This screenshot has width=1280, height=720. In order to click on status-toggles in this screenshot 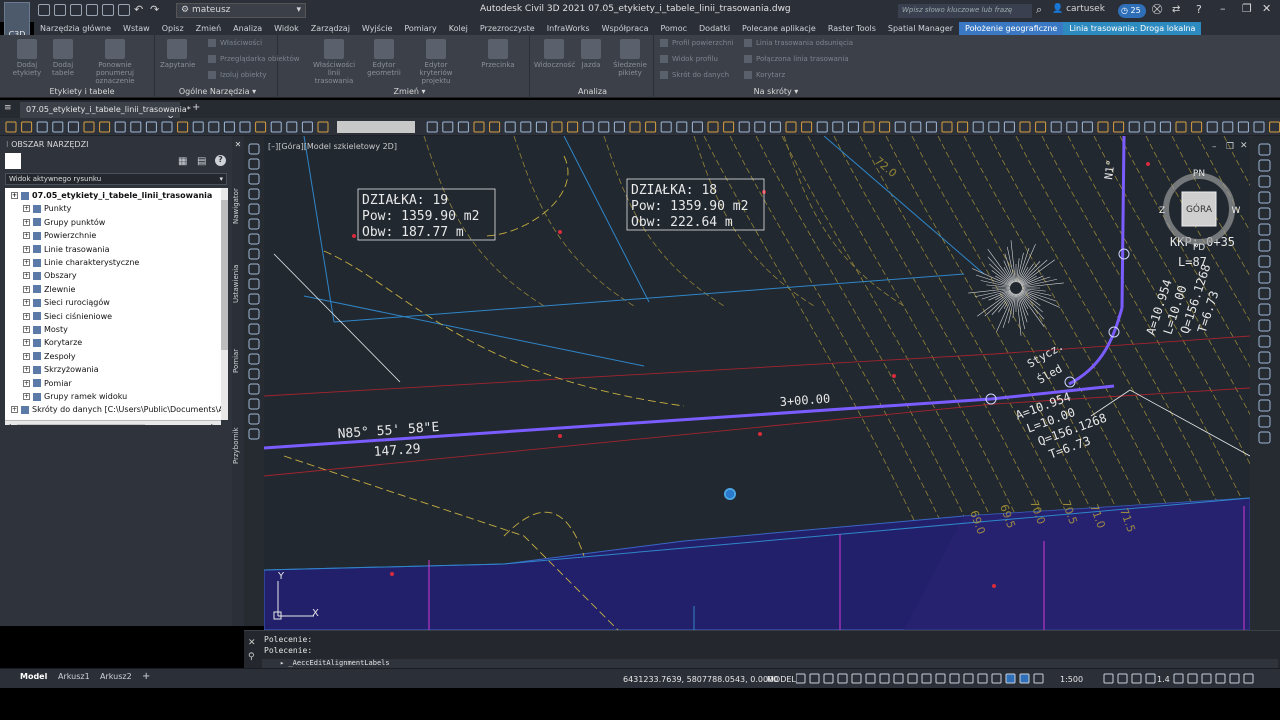, I will do `click(1026, 679)`.